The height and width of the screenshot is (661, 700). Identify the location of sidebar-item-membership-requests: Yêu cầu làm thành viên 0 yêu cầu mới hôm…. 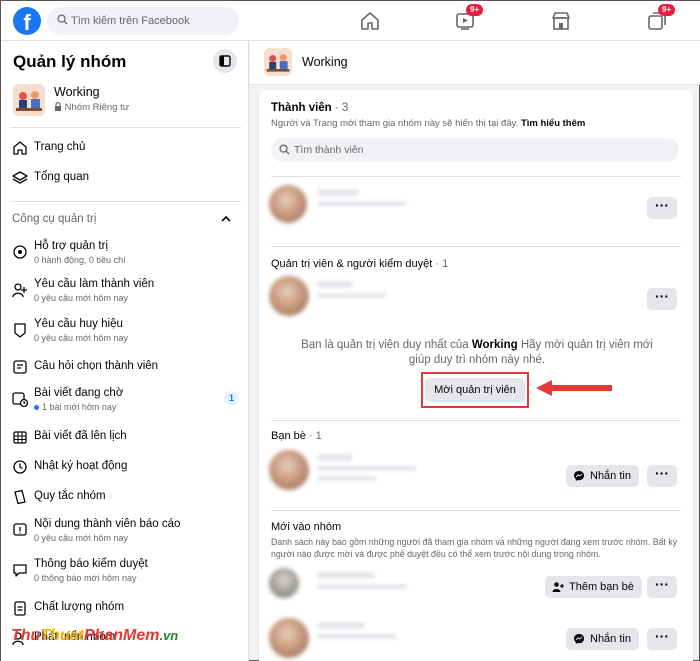
(124, 290).